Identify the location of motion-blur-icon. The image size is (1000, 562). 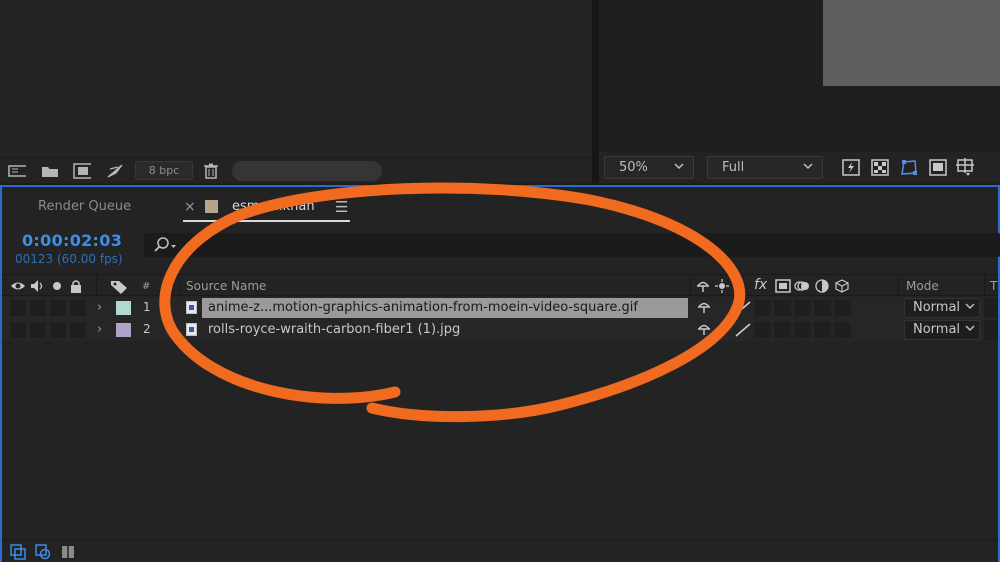
(802, 286).